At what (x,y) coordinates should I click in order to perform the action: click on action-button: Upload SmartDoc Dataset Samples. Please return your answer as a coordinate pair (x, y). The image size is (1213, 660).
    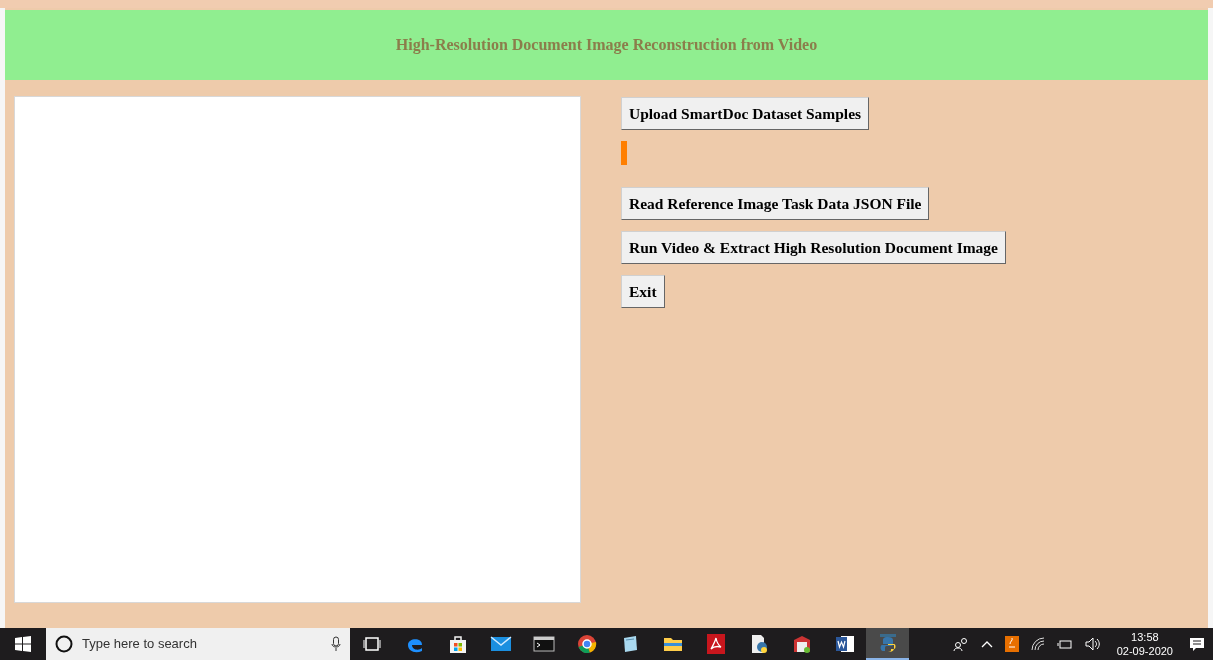
    Looking at the image, I should click on (745, 113).